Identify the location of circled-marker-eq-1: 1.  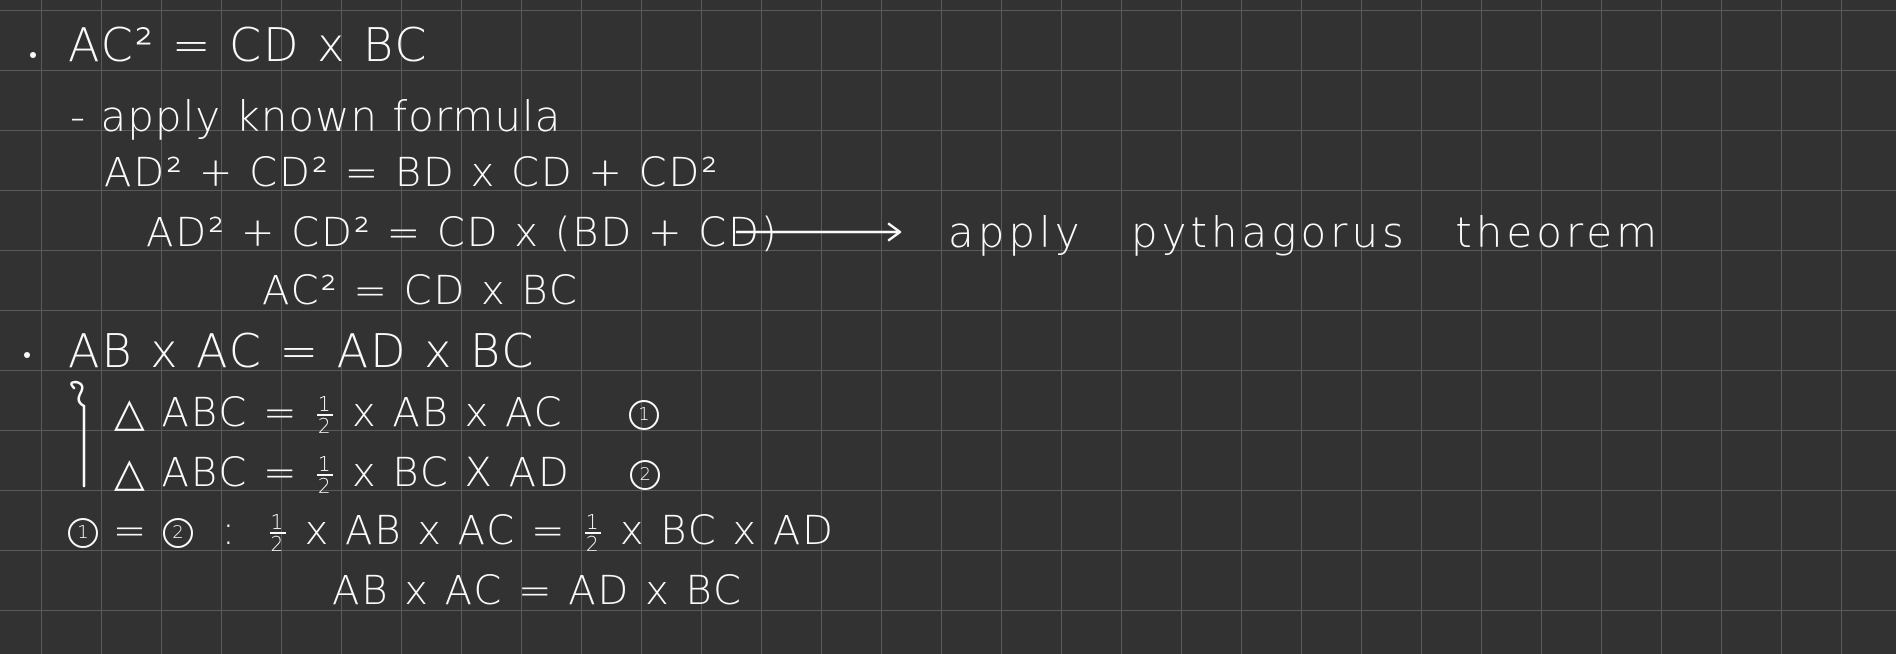
(83, 533).